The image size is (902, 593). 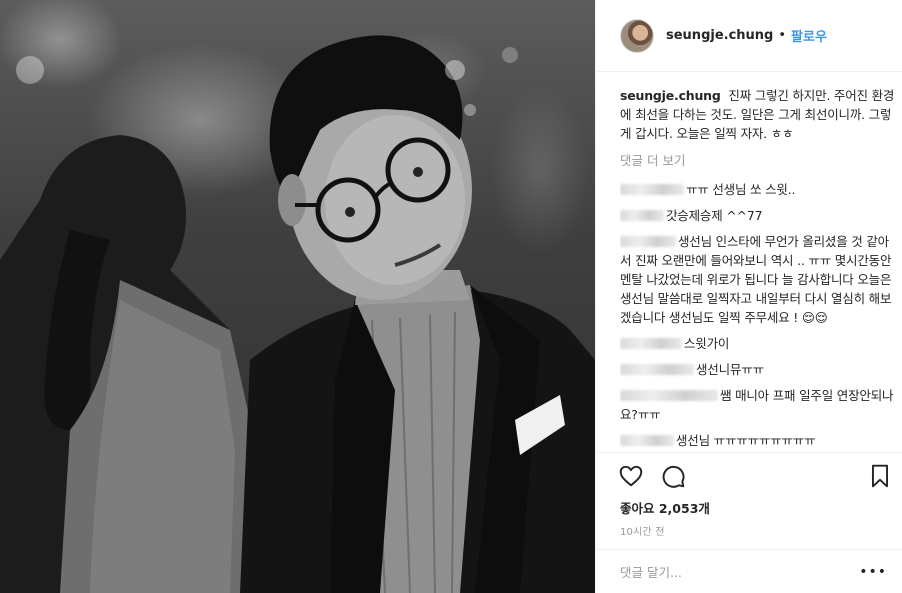 I want to click on post-header: seungje.chung • 팔로우, so click(x=749, y=36).